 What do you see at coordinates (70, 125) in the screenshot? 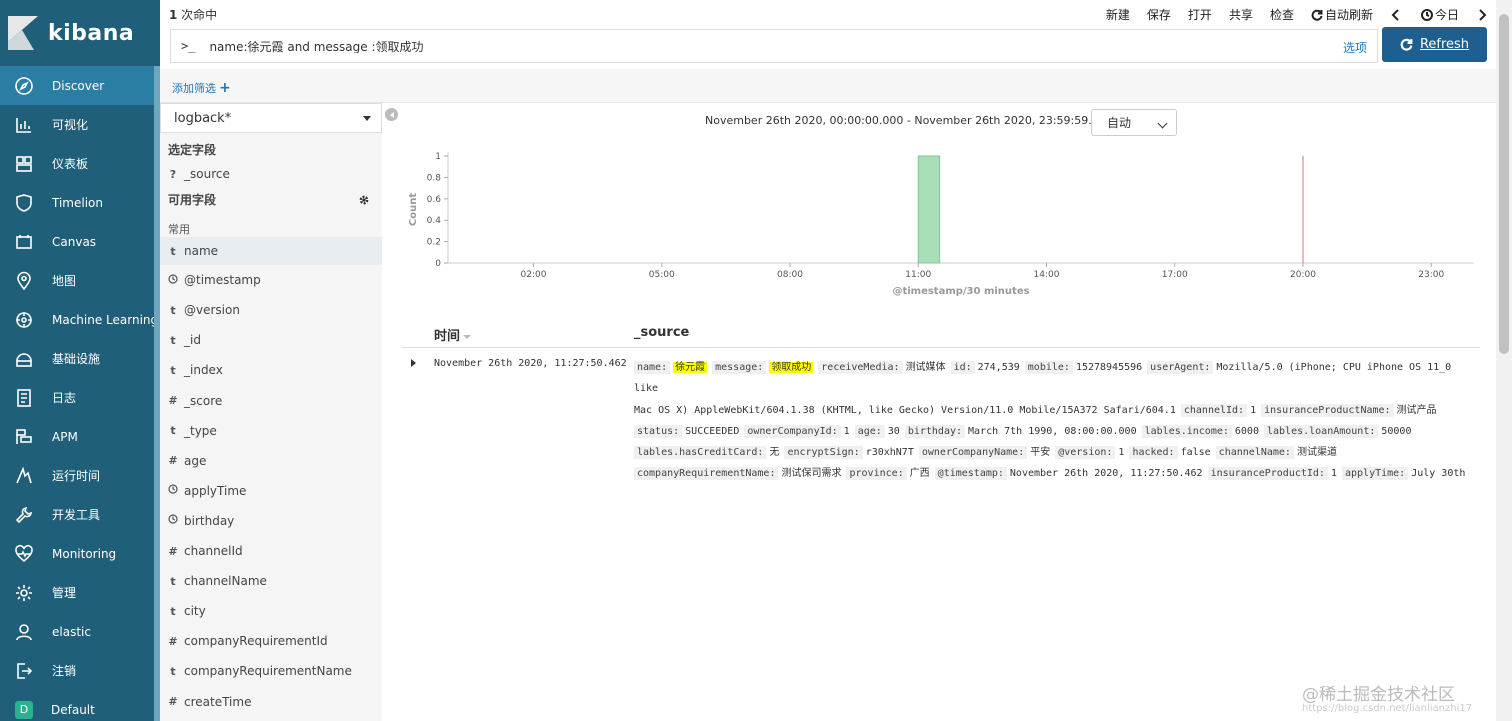
I see `sidebar-item-label: 可视化` at bounding box center [70, 125].